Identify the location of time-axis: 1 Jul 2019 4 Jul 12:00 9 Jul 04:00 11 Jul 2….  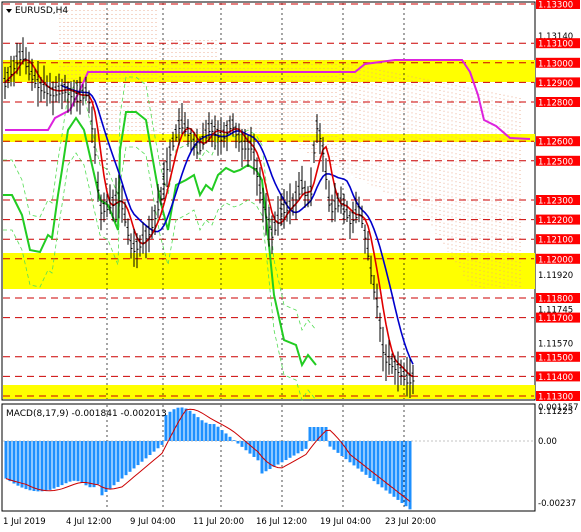
(219, 522).